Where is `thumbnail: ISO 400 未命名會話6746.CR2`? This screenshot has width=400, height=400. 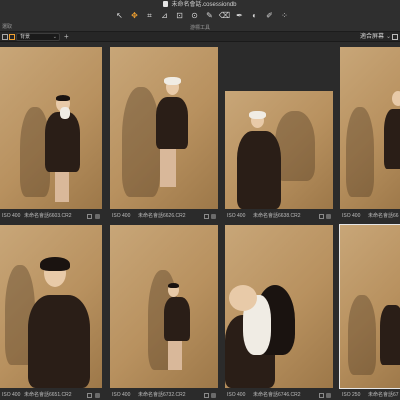
thumbnail: ISO 400 未命名會話6746.CR2 is located at coordinates (279, 312).